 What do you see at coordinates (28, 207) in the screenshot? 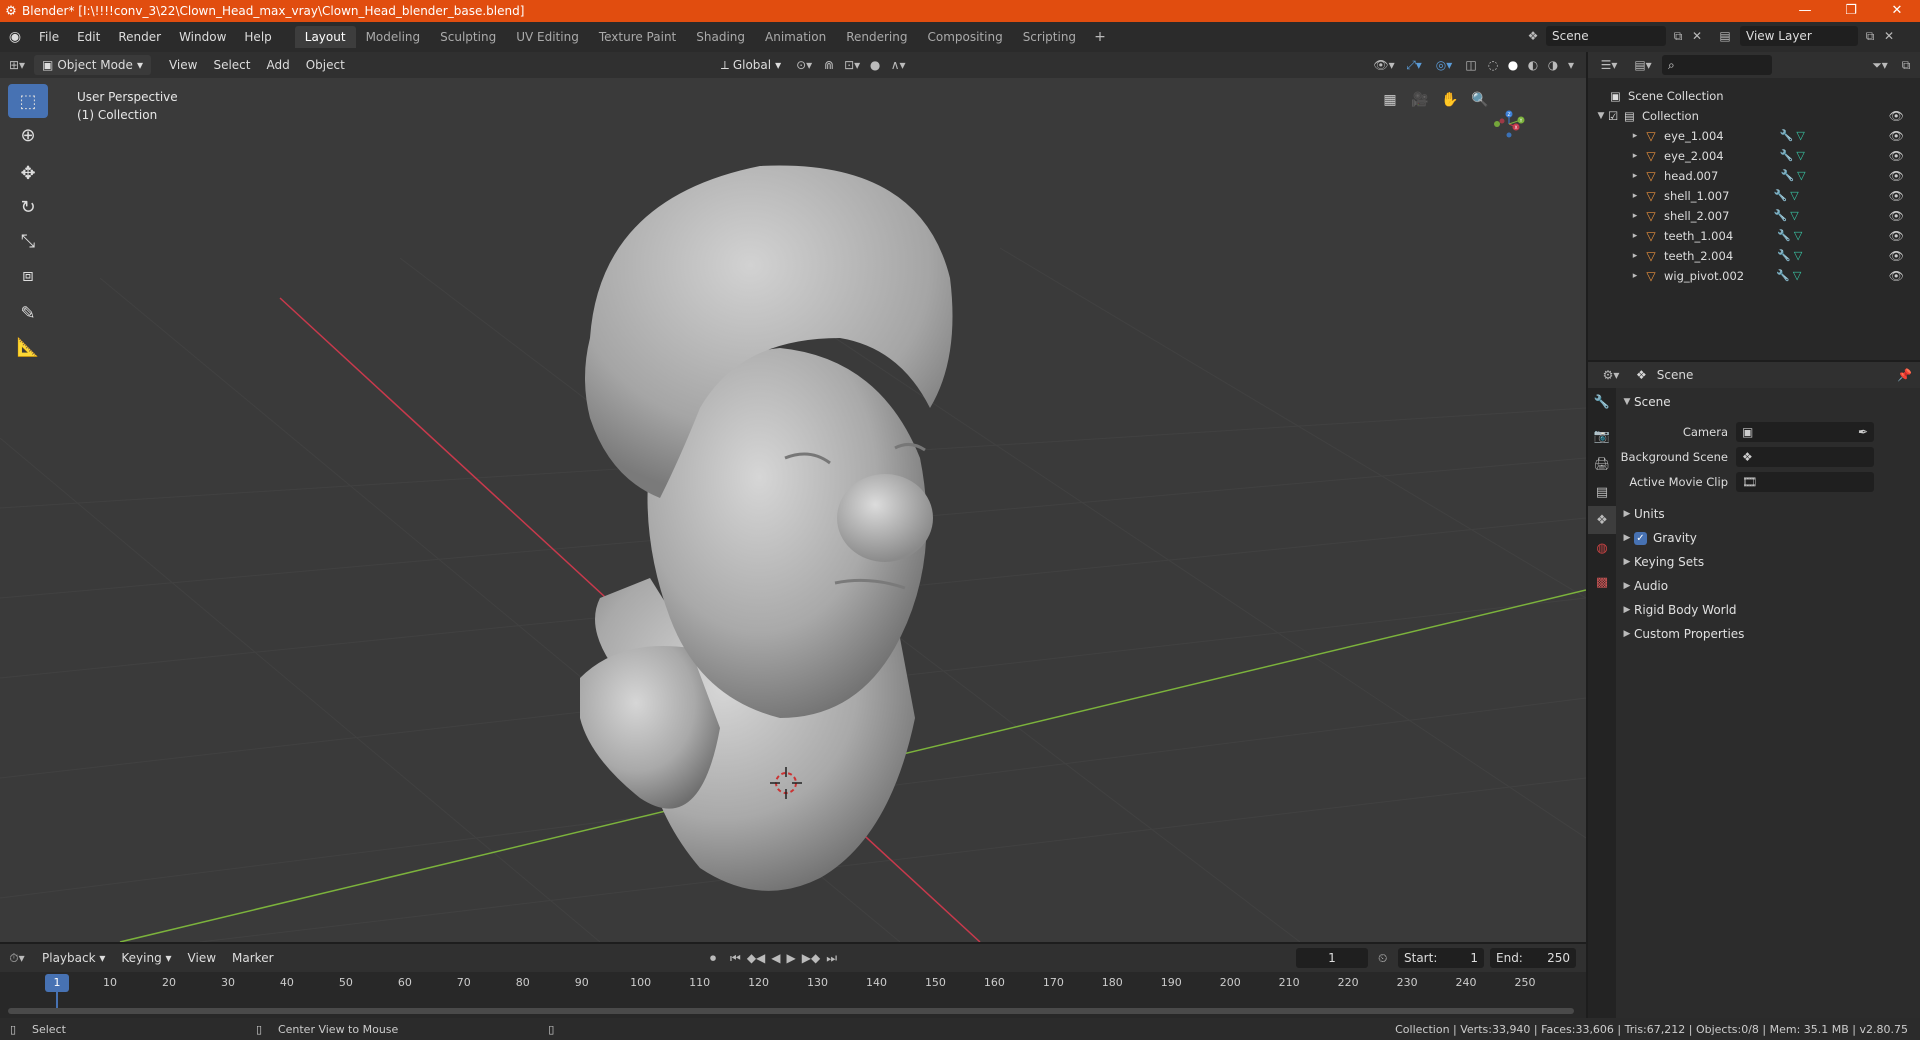
I see `rotate-tool-icon: ↻` at bounding box center [28, 207].